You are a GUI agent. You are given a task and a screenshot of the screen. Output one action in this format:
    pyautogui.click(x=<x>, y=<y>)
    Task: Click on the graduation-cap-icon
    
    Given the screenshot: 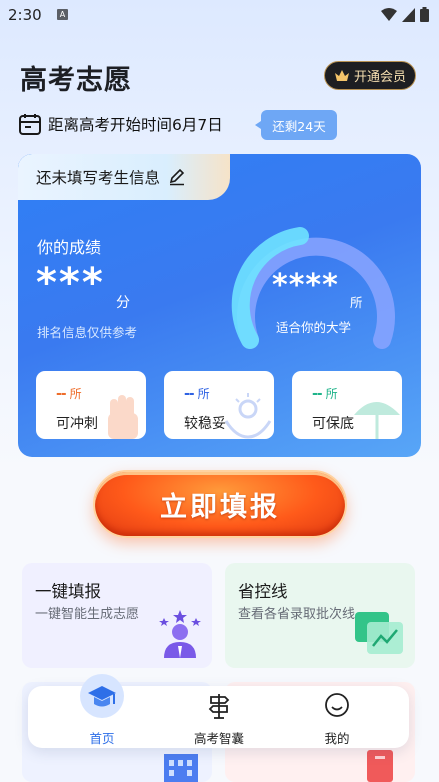 What is the action you would take?
    pyautogui.click(x=102, y=696)
    